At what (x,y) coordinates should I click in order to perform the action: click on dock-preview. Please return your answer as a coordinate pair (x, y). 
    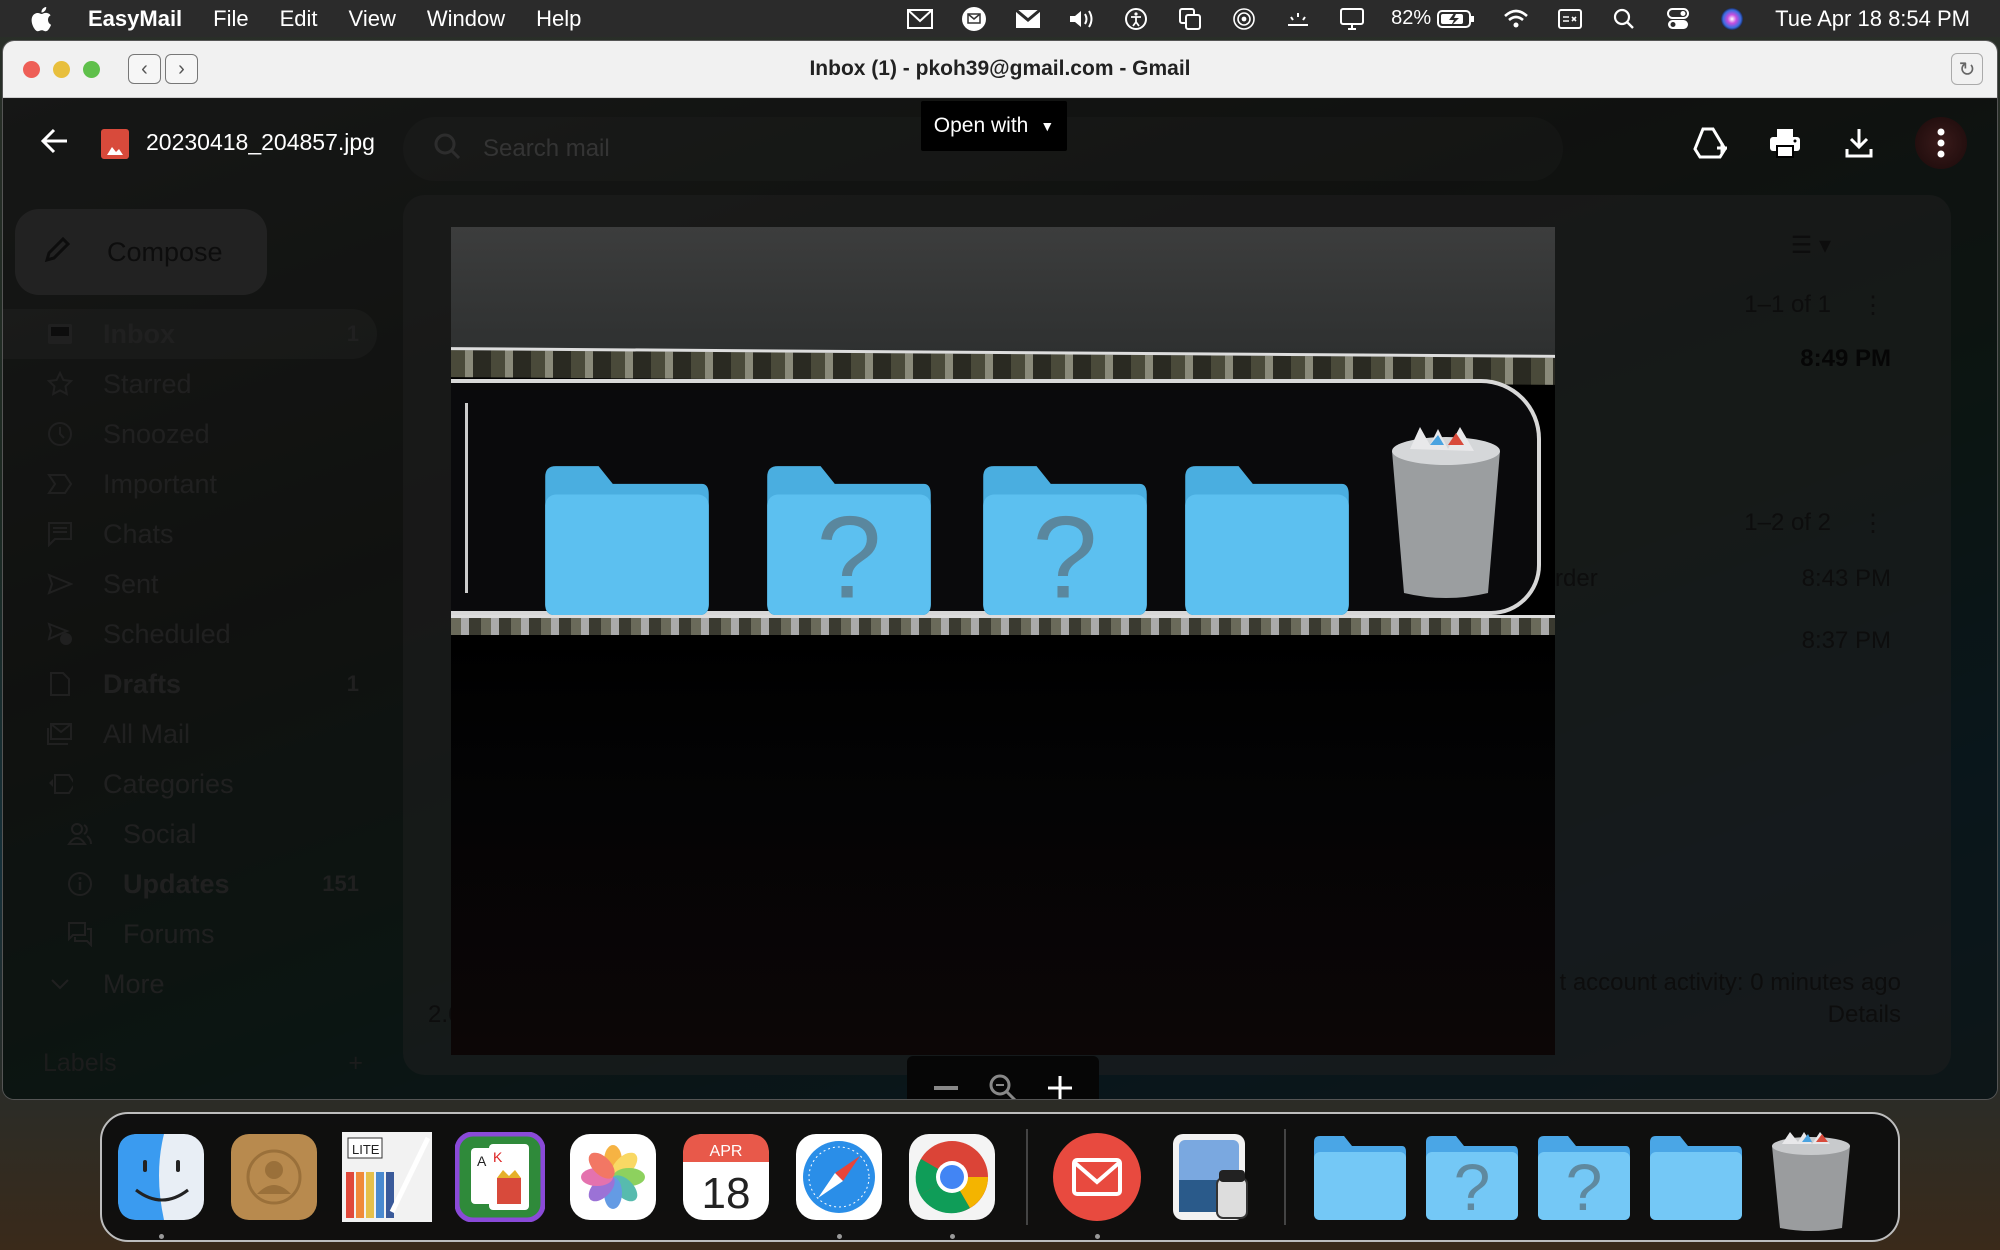
    Looking at the image, I should click on (1210, 1177).